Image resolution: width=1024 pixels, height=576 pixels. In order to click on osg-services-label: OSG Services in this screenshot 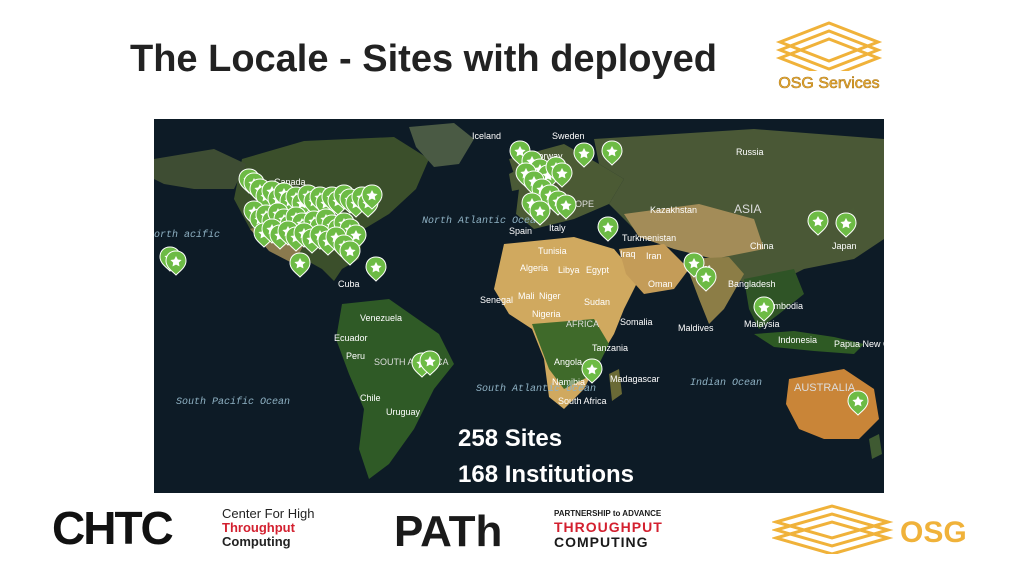, I will do `click(828, 83)`.